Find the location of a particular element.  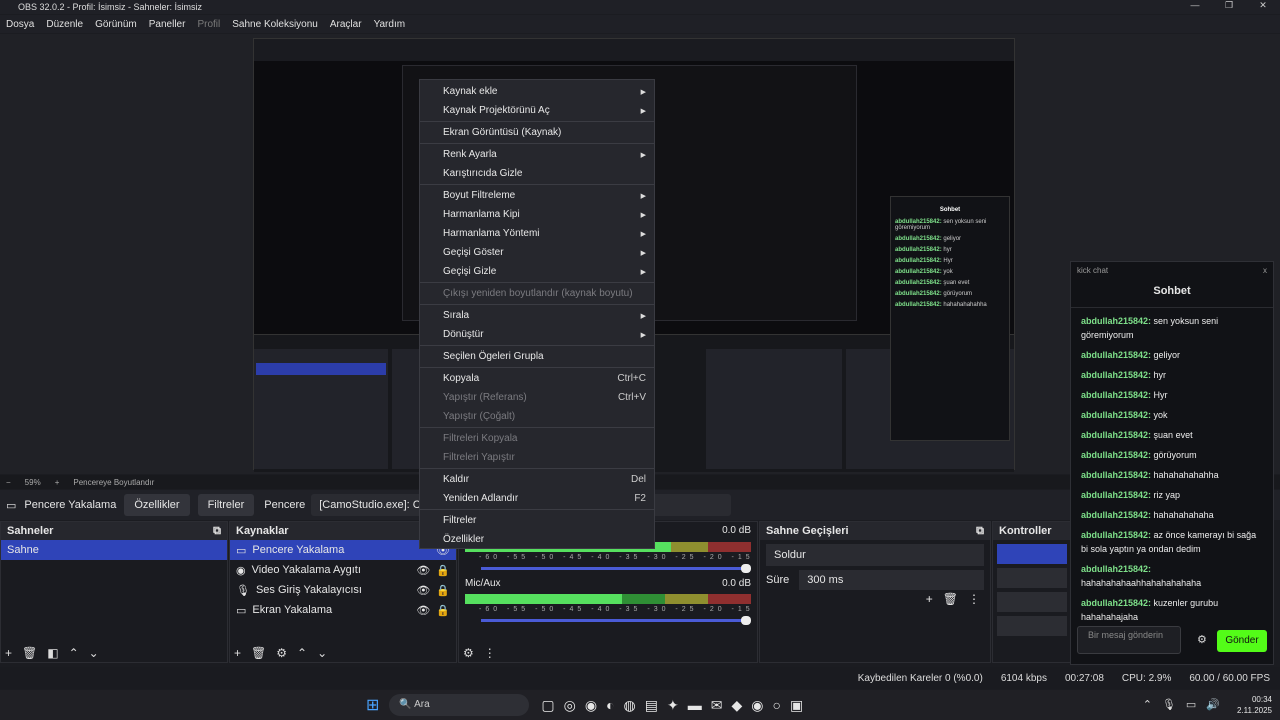

context-menu-item: Kopyala Ctrl+C is located at coordinates (537, 378).